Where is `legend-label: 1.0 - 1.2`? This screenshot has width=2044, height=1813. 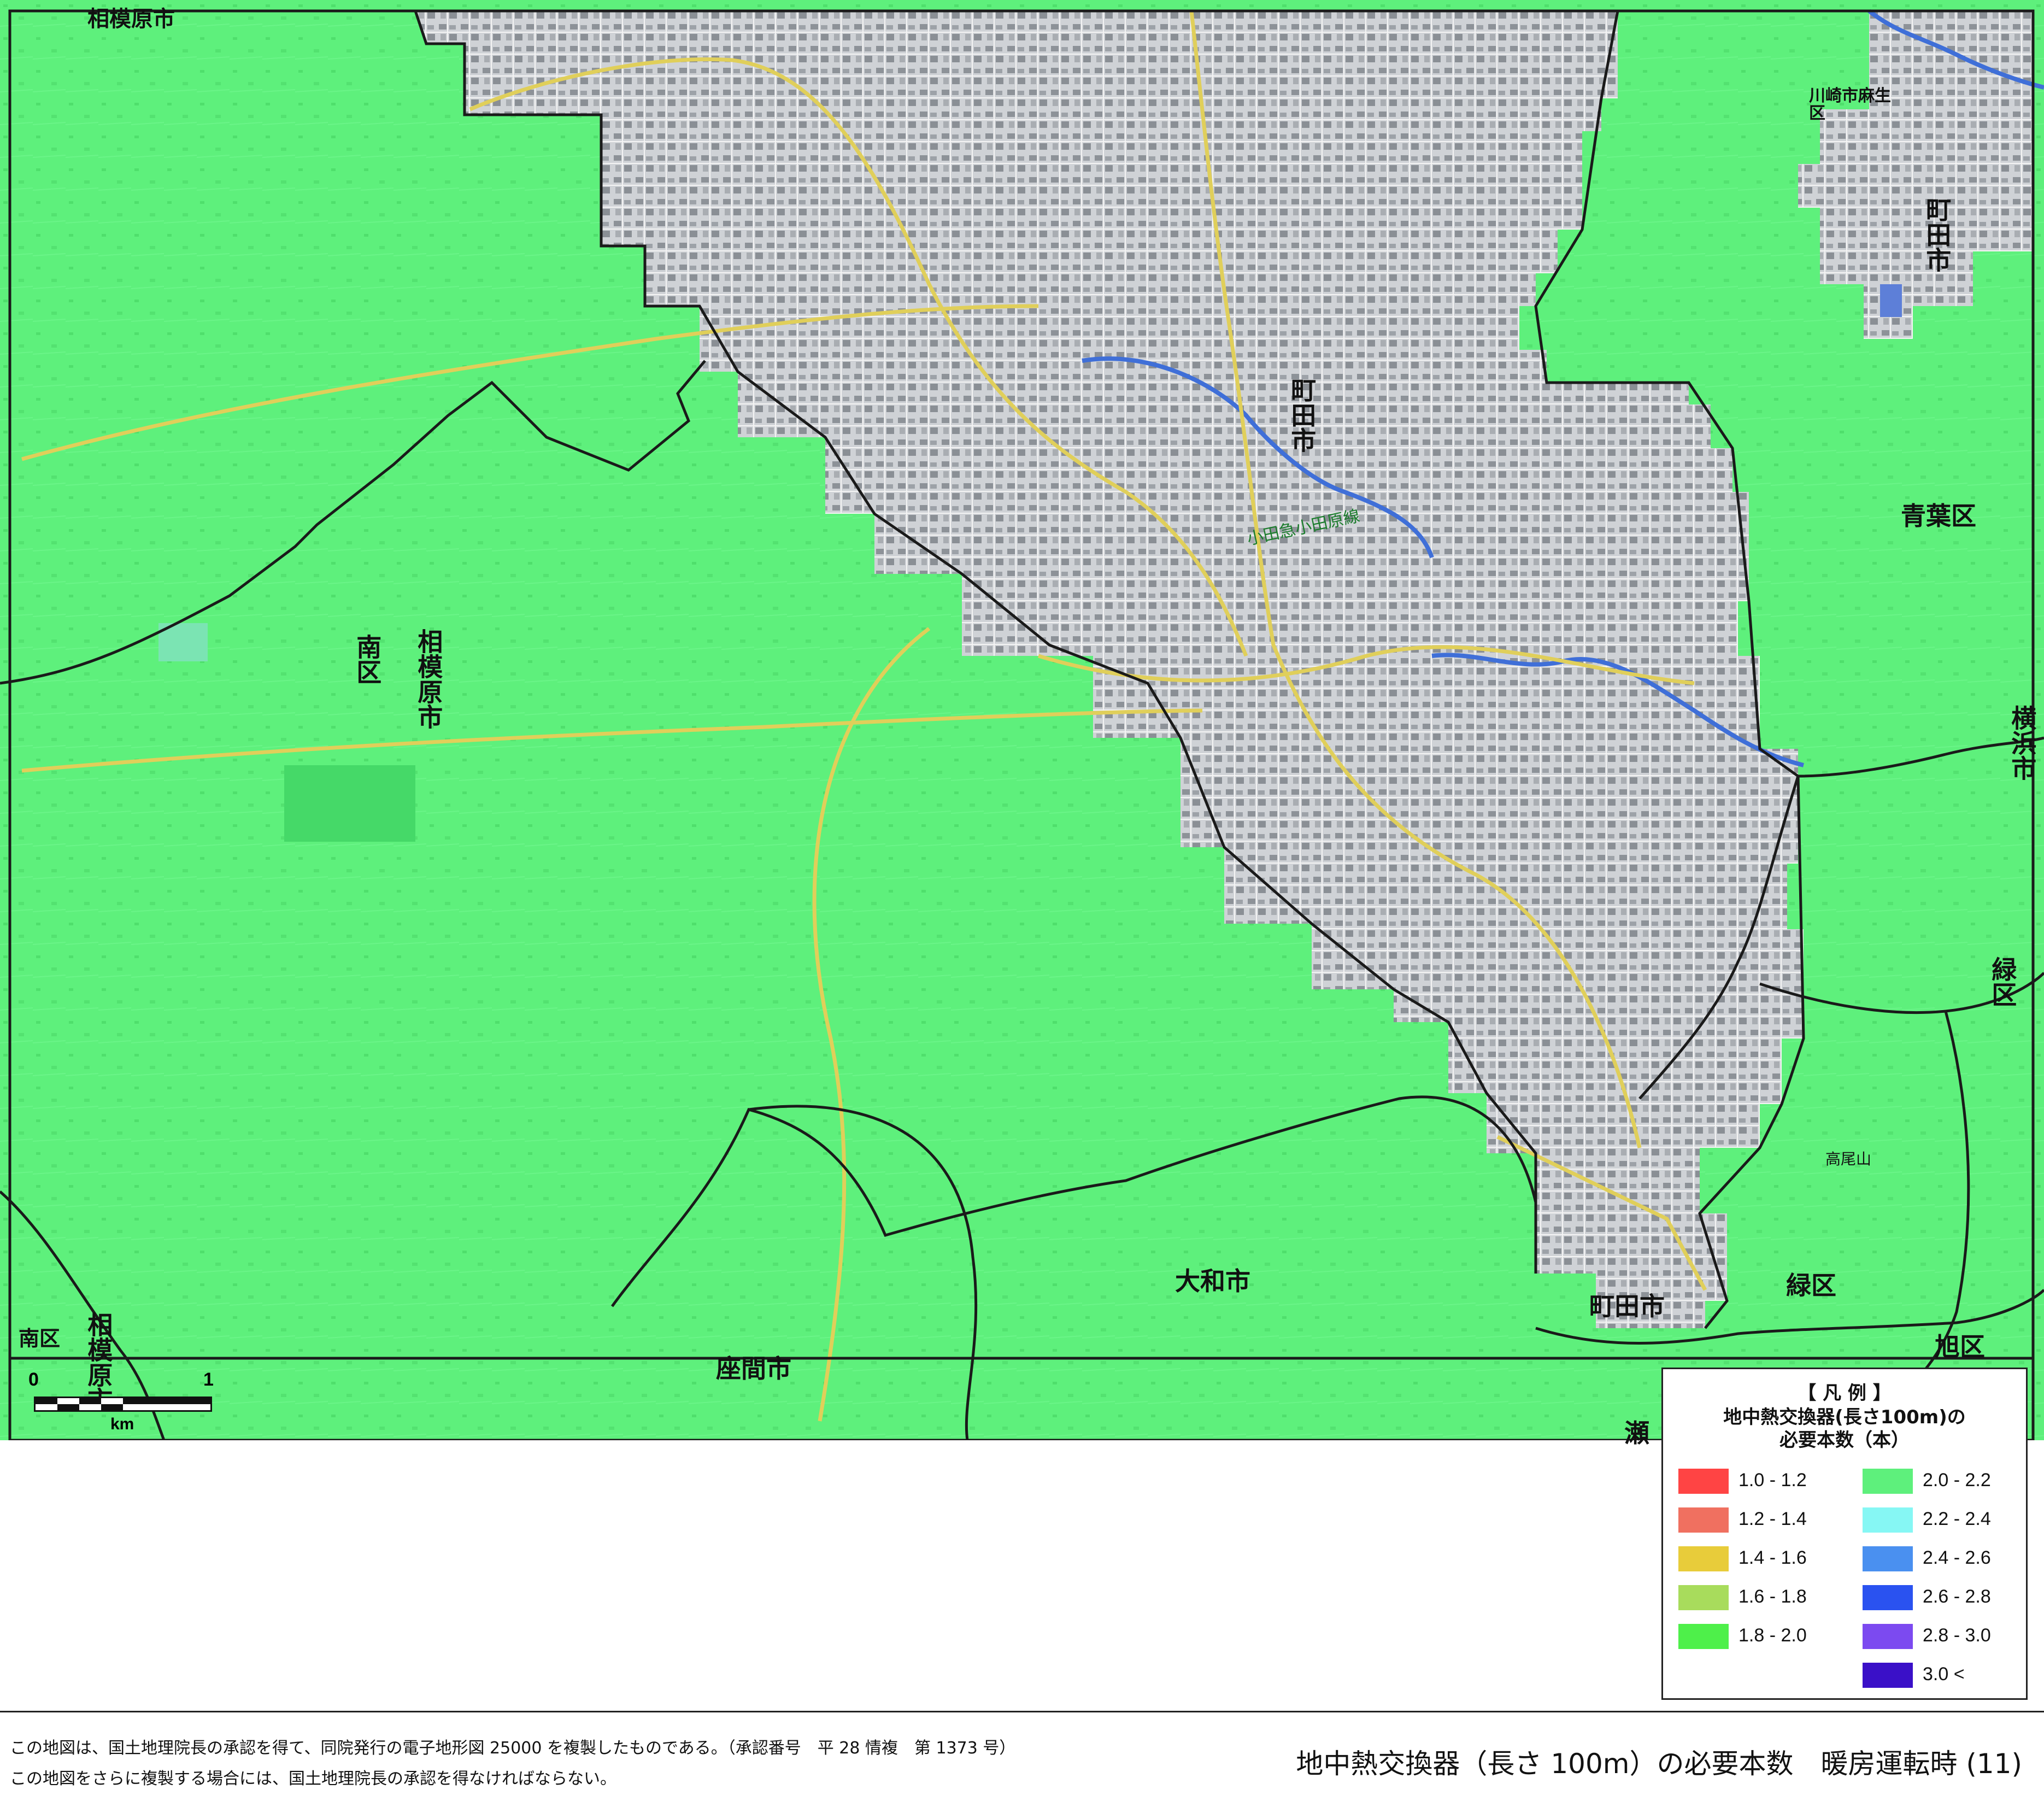
legend-label: 1.0 - 1.2 is located at coordinates (1772, 1481).